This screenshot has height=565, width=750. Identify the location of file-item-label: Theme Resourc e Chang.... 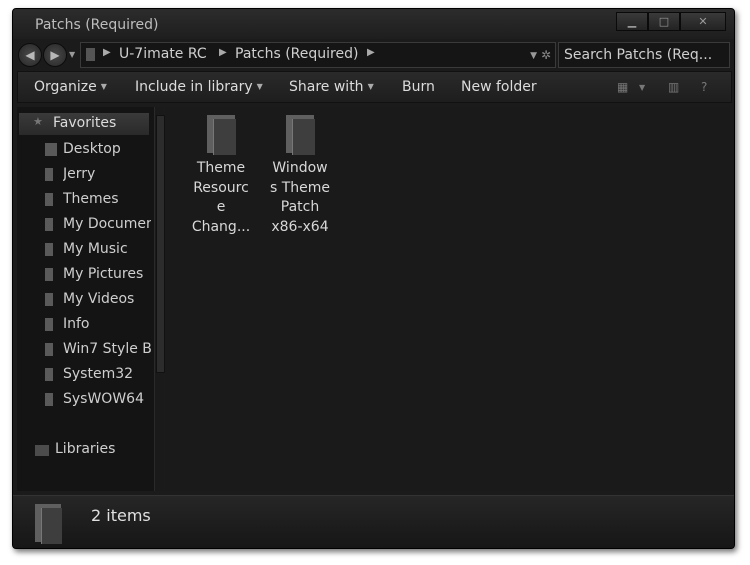
(221, 197).